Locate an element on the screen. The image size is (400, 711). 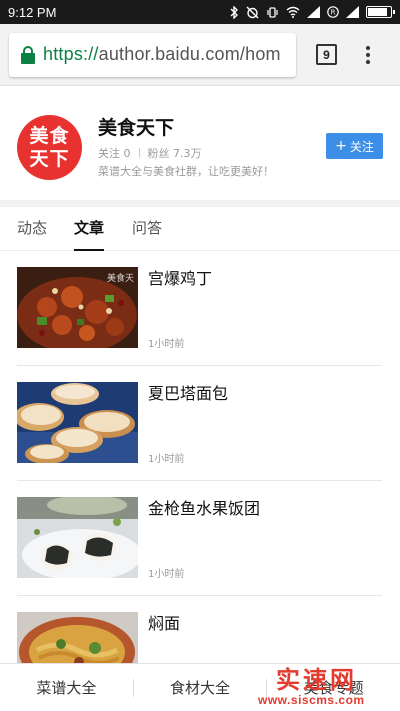
nav-ingredients: 食材大全 is located at coordinates (200, 687).